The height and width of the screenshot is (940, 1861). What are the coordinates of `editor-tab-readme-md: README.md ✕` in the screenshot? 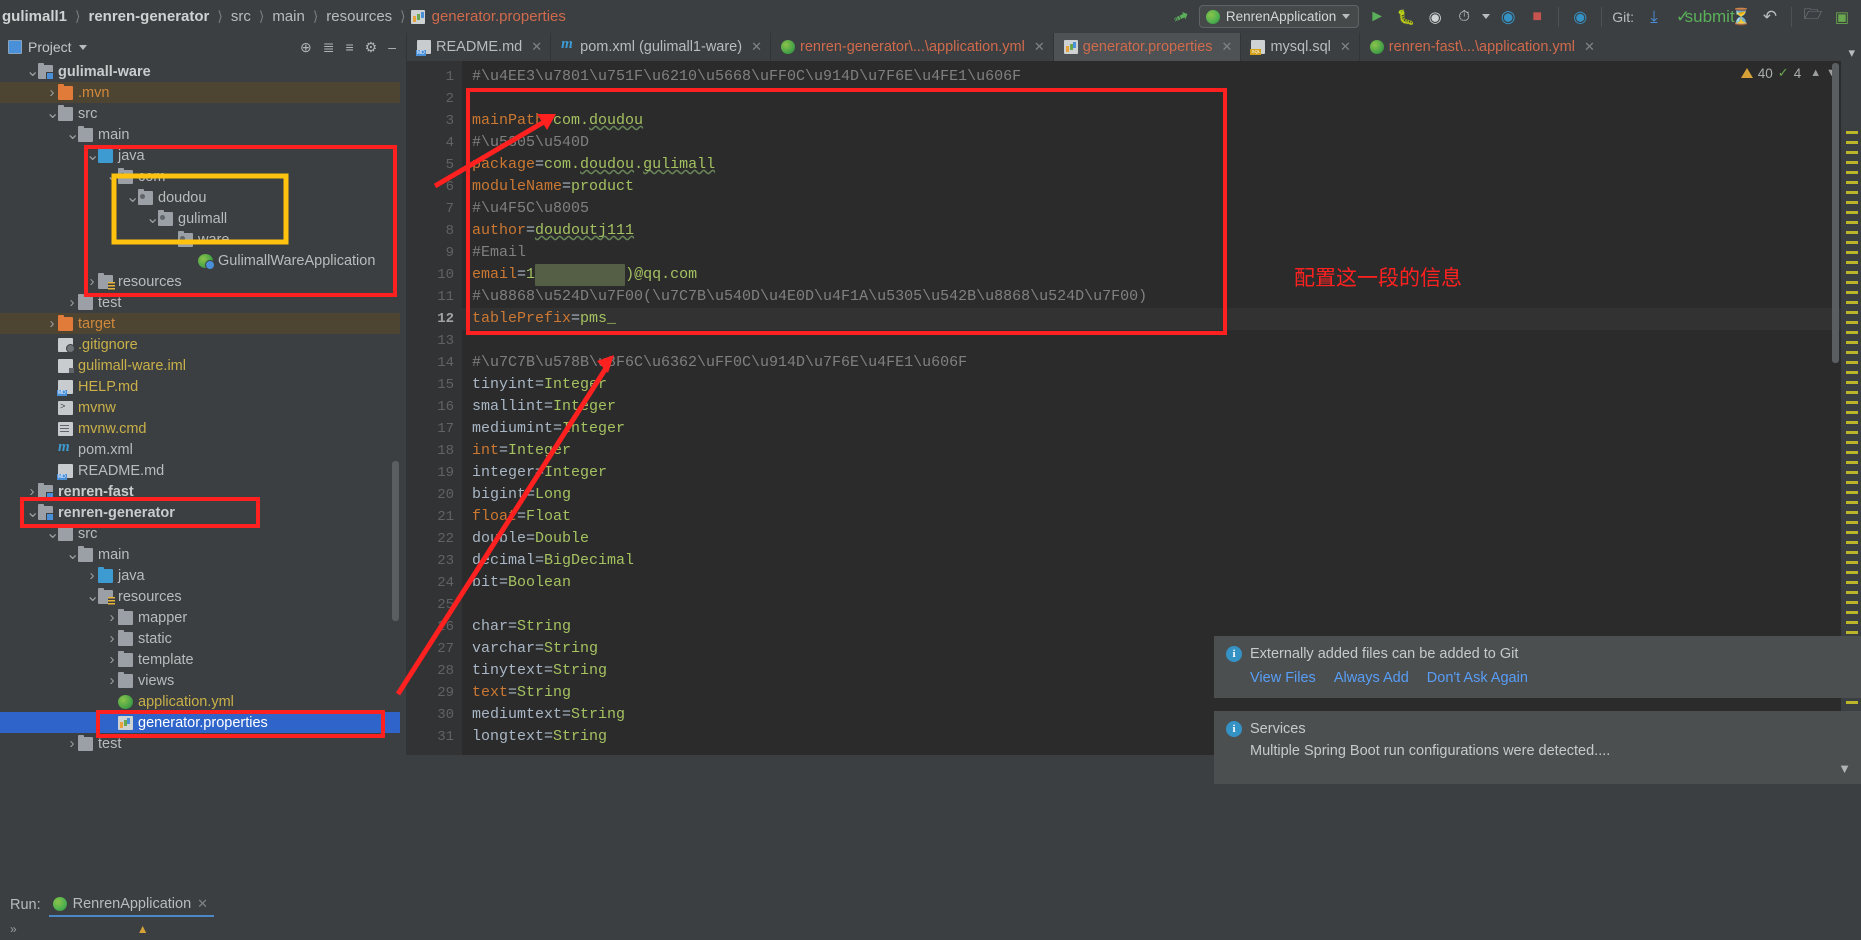 It's located at (478, 47).